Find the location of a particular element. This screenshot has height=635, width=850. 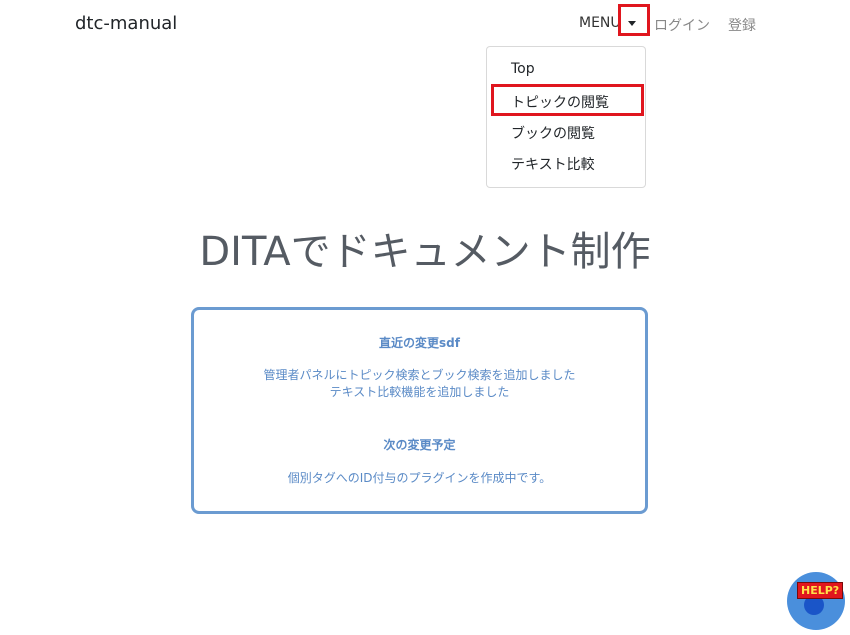

recent-changes-heading: 直近の変更sdf is located at coordinates (419, 343).